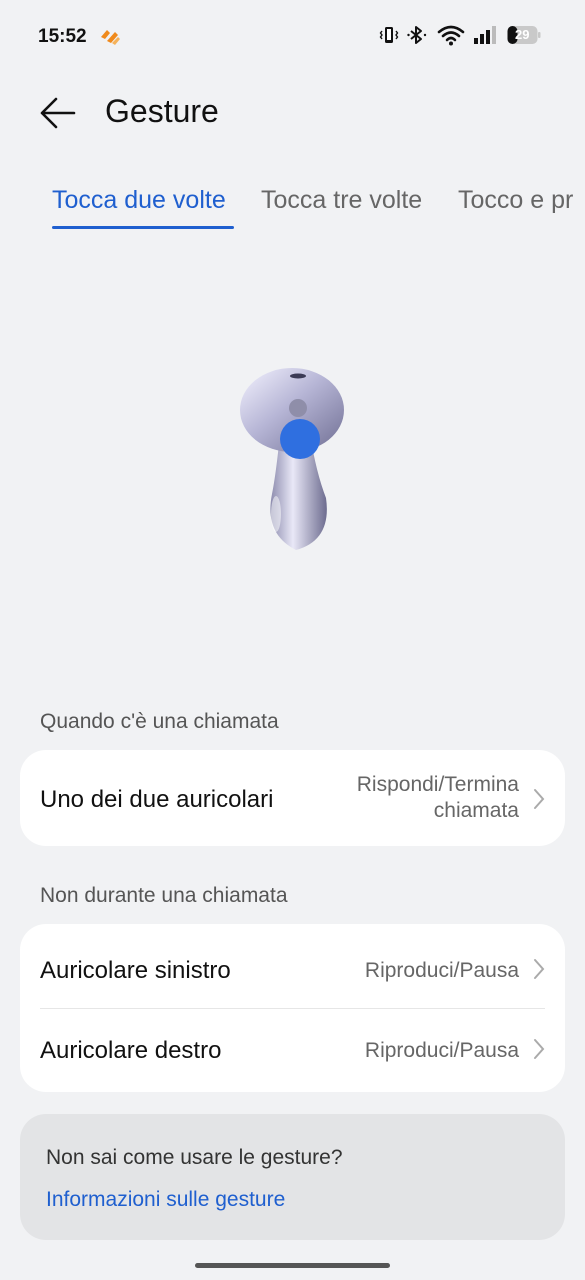 The width and height of the screenshot is (585, 1280). Describe the element at coordinates (292, 1265) in the screenshot. I see `home-indicator` at that location.